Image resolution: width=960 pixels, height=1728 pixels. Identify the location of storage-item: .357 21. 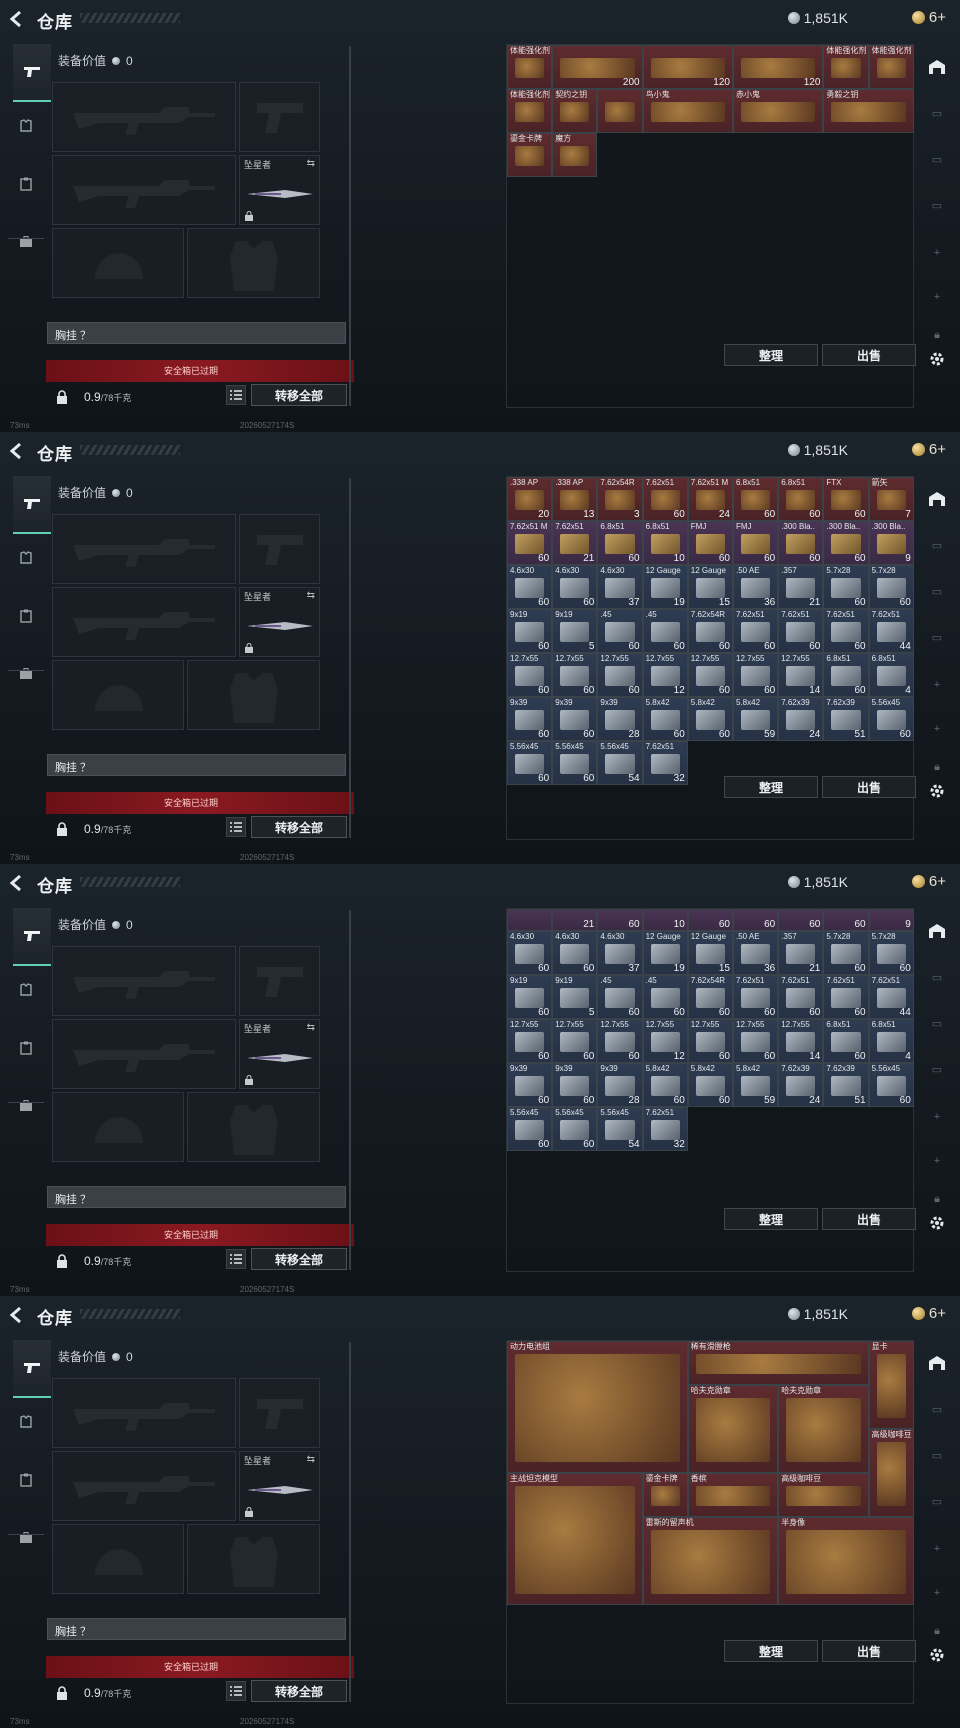
(801, 587).